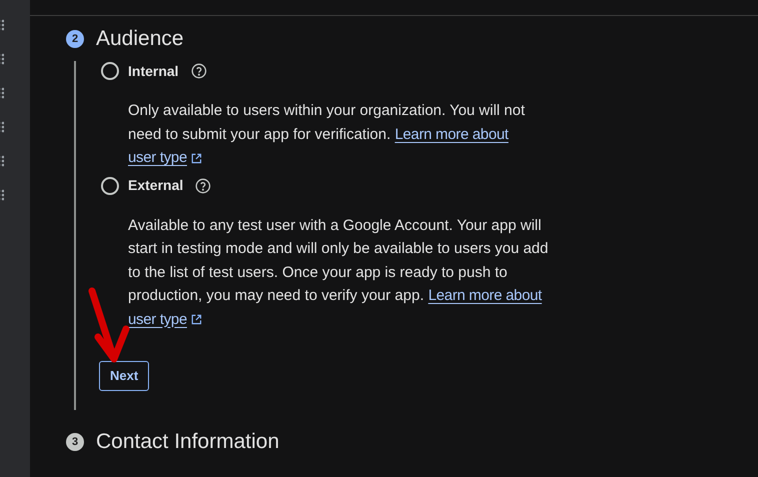 This screenshot has height=477, width=758. What do you see at coordinates (153, 71) in the screenshot?
I see `option-label: Internal` at bounding box center [153, 71].